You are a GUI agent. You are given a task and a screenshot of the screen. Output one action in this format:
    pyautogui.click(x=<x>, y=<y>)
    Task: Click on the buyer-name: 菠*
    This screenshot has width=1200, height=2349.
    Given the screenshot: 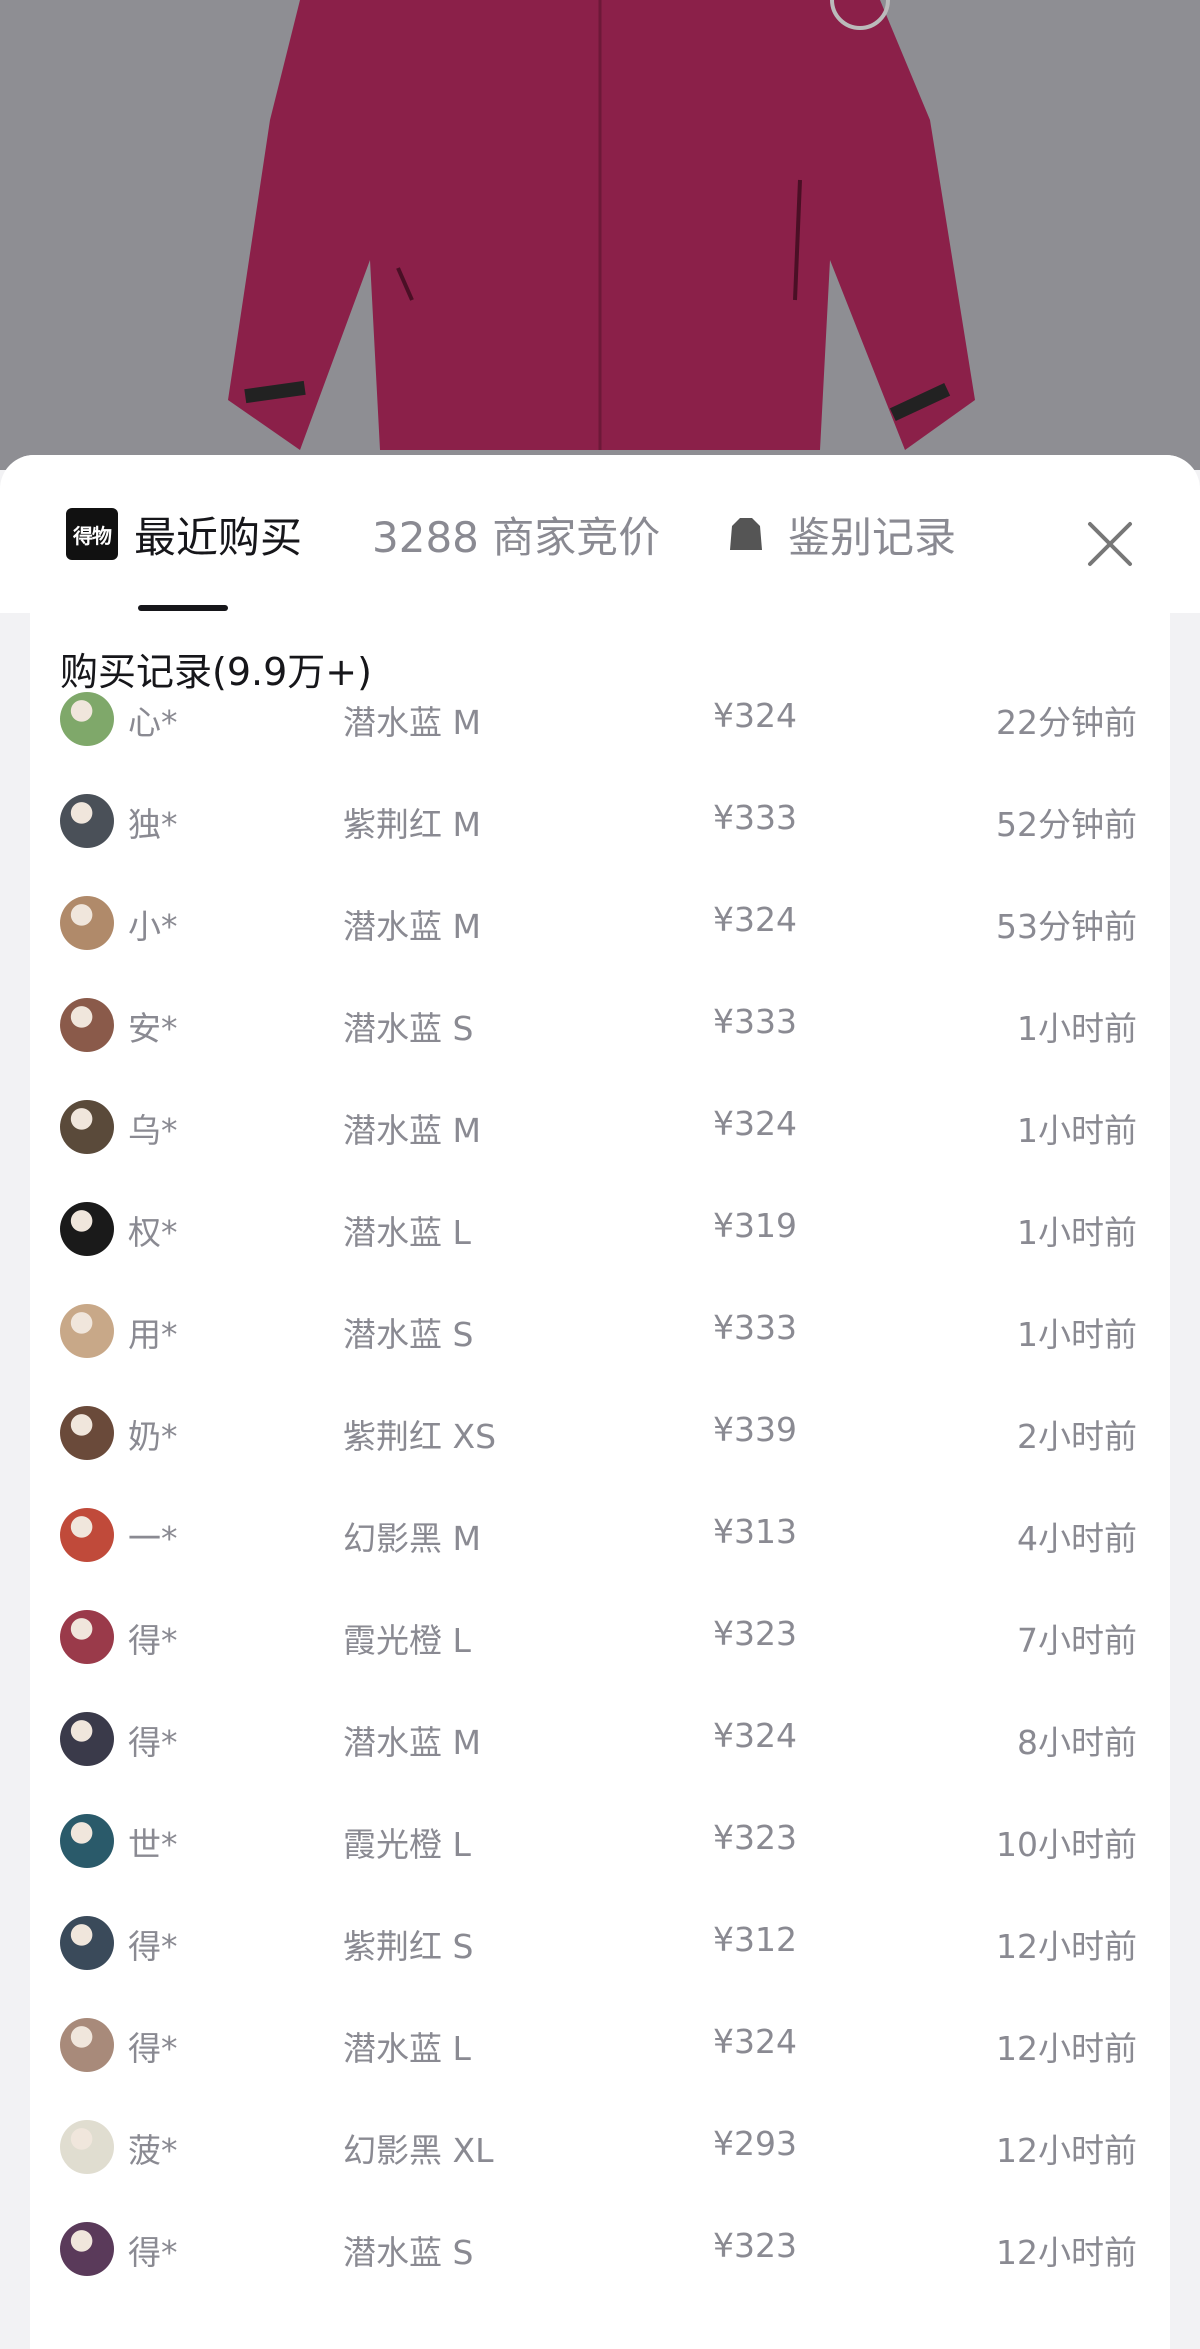 What is the action you would take?
    pyautogui.click(x=153, y=2150)
    